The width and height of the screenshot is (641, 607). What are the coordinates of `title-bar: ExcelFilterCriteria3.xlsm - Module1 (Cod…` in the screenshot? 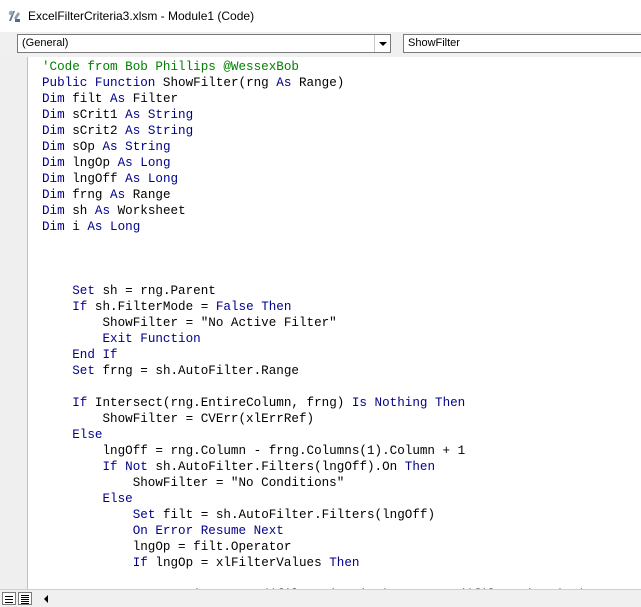 It's located at (320, 16).